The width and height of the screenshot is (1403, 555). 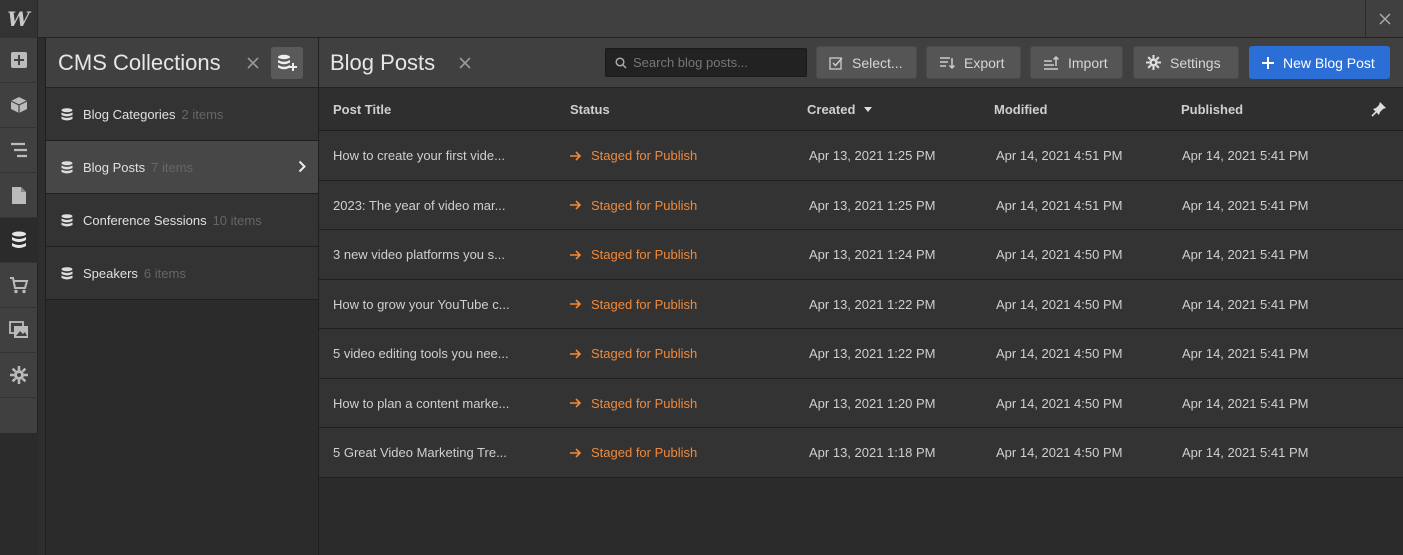 What do you see at coordinates (1020, 109) in the screenshot?
I see `column-header-modified: Modified` at bounding box center [1020, 109].